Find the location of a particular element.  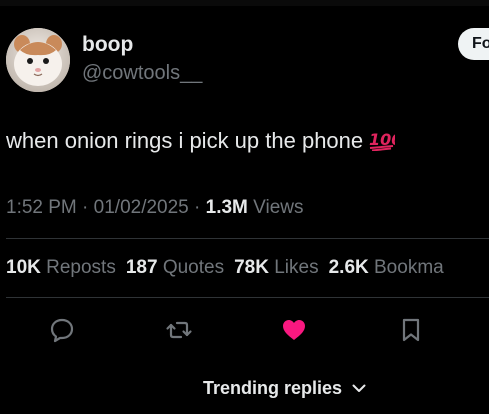

quotes-stat: 187 Quotes is located at coordinates (175, 267).